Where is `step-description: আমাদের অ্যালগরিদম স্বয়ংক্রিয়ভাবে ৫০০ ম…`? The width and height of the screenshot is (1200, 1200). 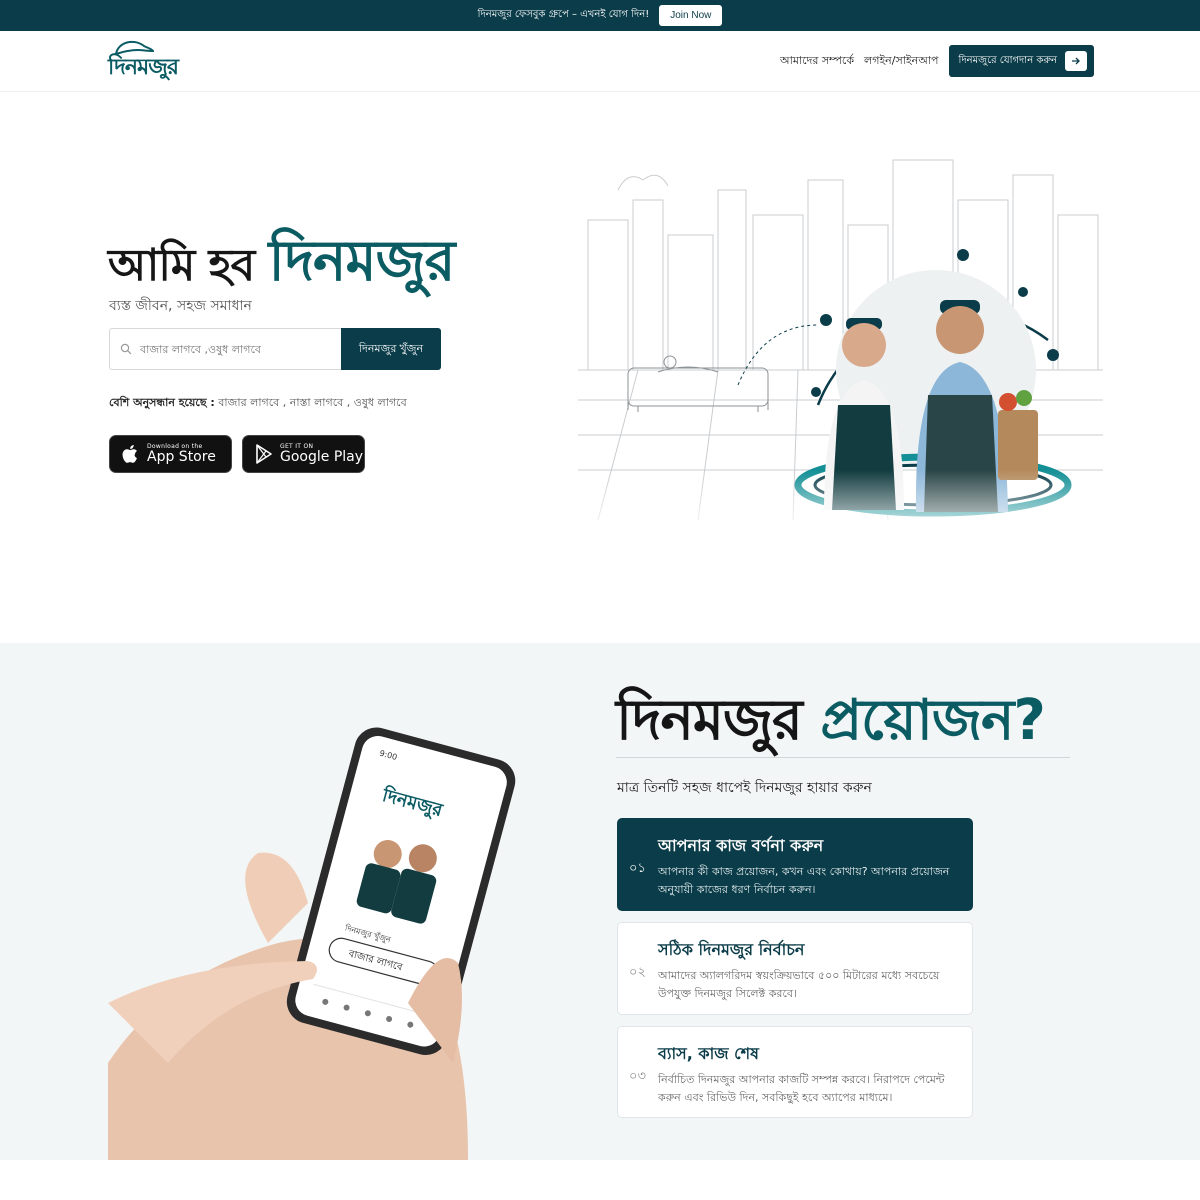 step-description: আমাদের অ্যালগরিদম স্বয়ংক্রিয়ভাবে ৫০০ ম… is located at coordinates (799, 984).